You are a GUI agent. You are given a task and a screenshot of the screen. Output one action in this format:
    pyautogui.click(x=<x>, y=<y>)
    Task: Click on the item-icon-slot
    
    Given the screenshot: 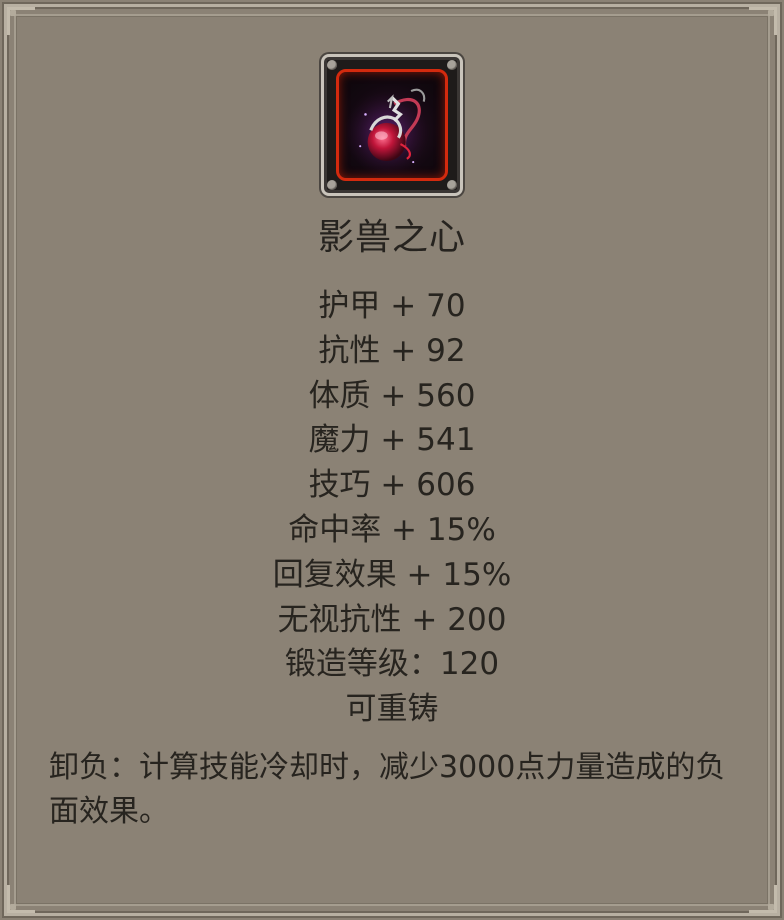 What is the action you would take?
    pyautogui.click(x=392, y=125)
    